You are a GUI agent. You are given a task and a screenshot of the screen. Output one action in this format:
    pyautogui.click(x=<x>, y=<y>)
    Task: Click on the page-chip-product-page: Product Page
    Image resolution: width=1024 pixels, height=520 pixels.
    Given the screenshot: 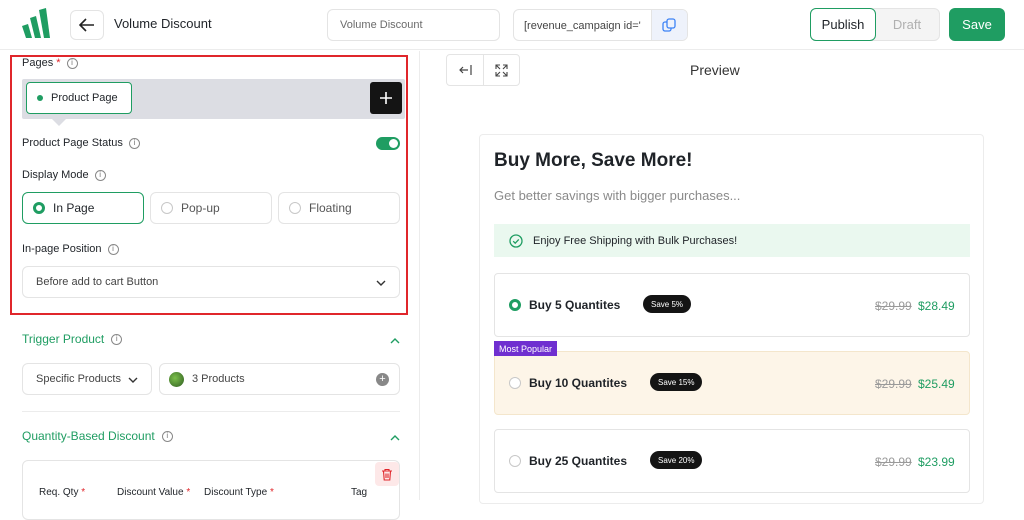 What is the action you would take?
    pyautogui.click(x=79, y=98)
    